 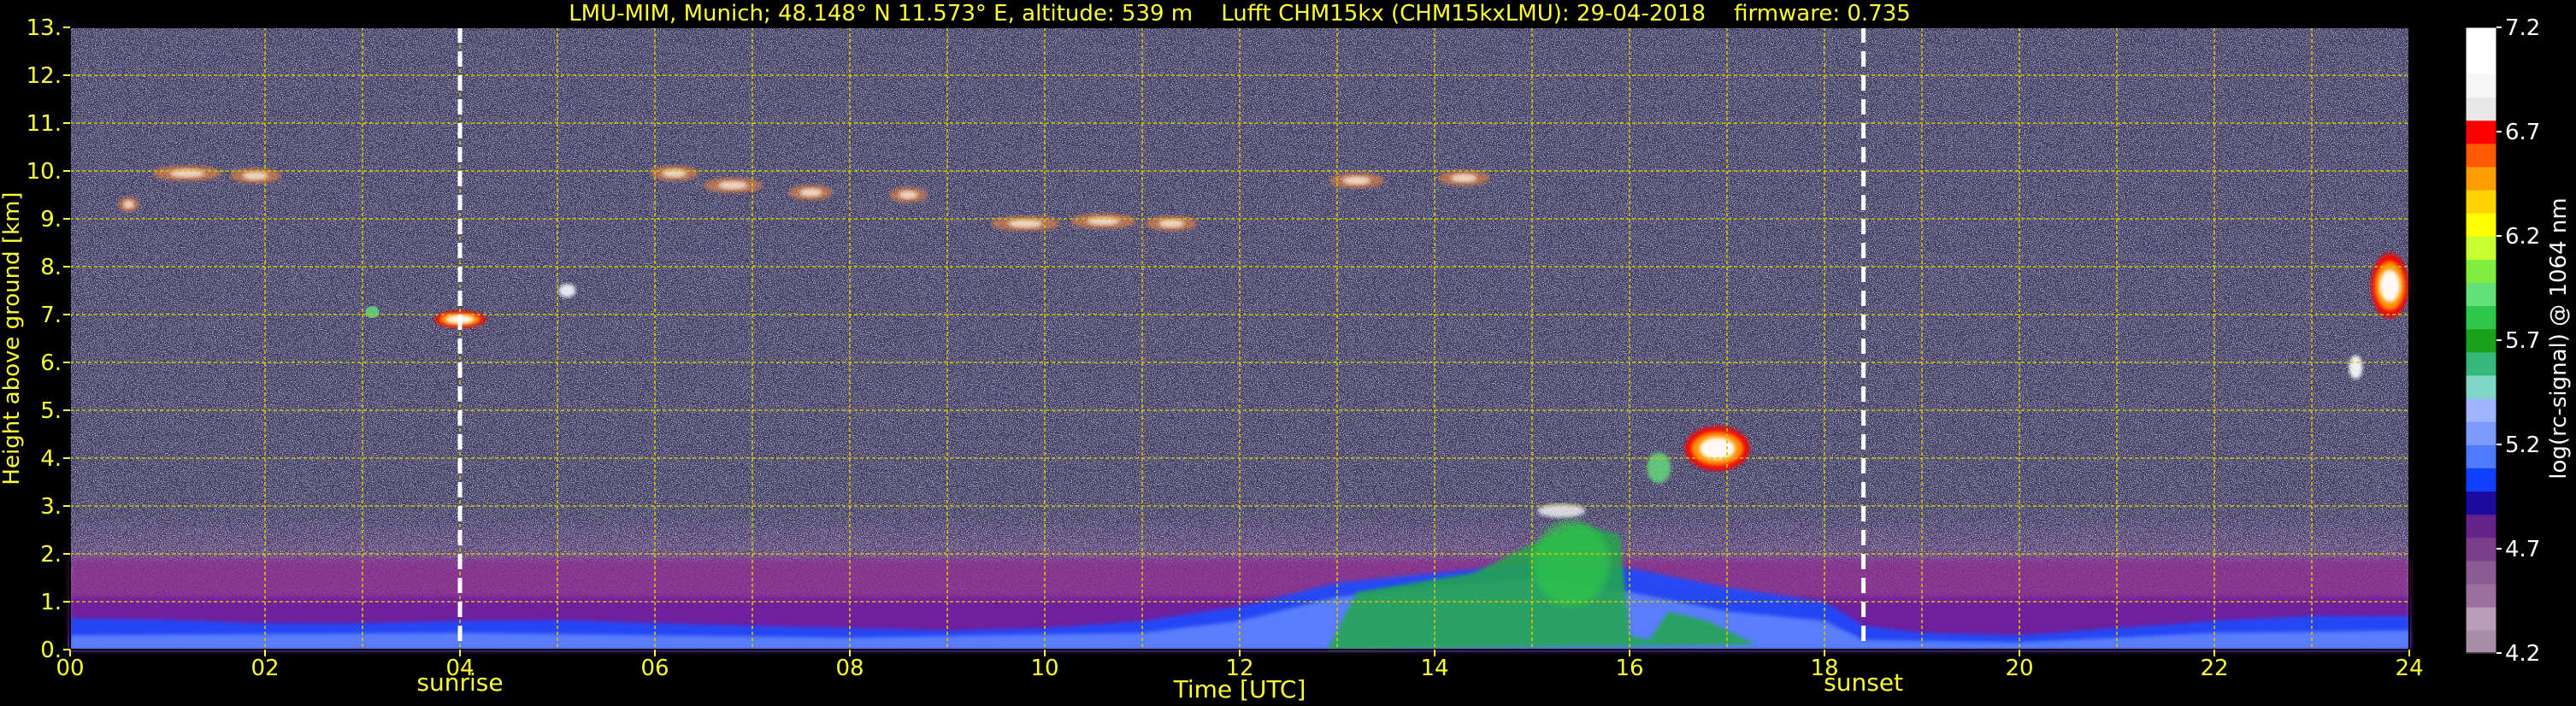 What do you see at coordinates (373, 312) in the screenshot?
I see `cirrus-7km-small` at bounding box center [373, 312].